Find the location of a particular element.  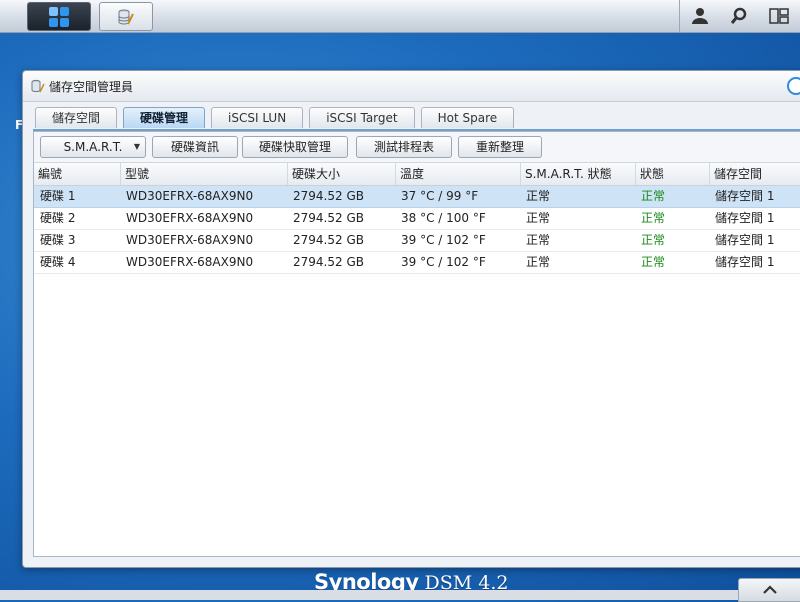

cell-temperature: 37 °C / 99 °F is located at coordinates (440, 196).